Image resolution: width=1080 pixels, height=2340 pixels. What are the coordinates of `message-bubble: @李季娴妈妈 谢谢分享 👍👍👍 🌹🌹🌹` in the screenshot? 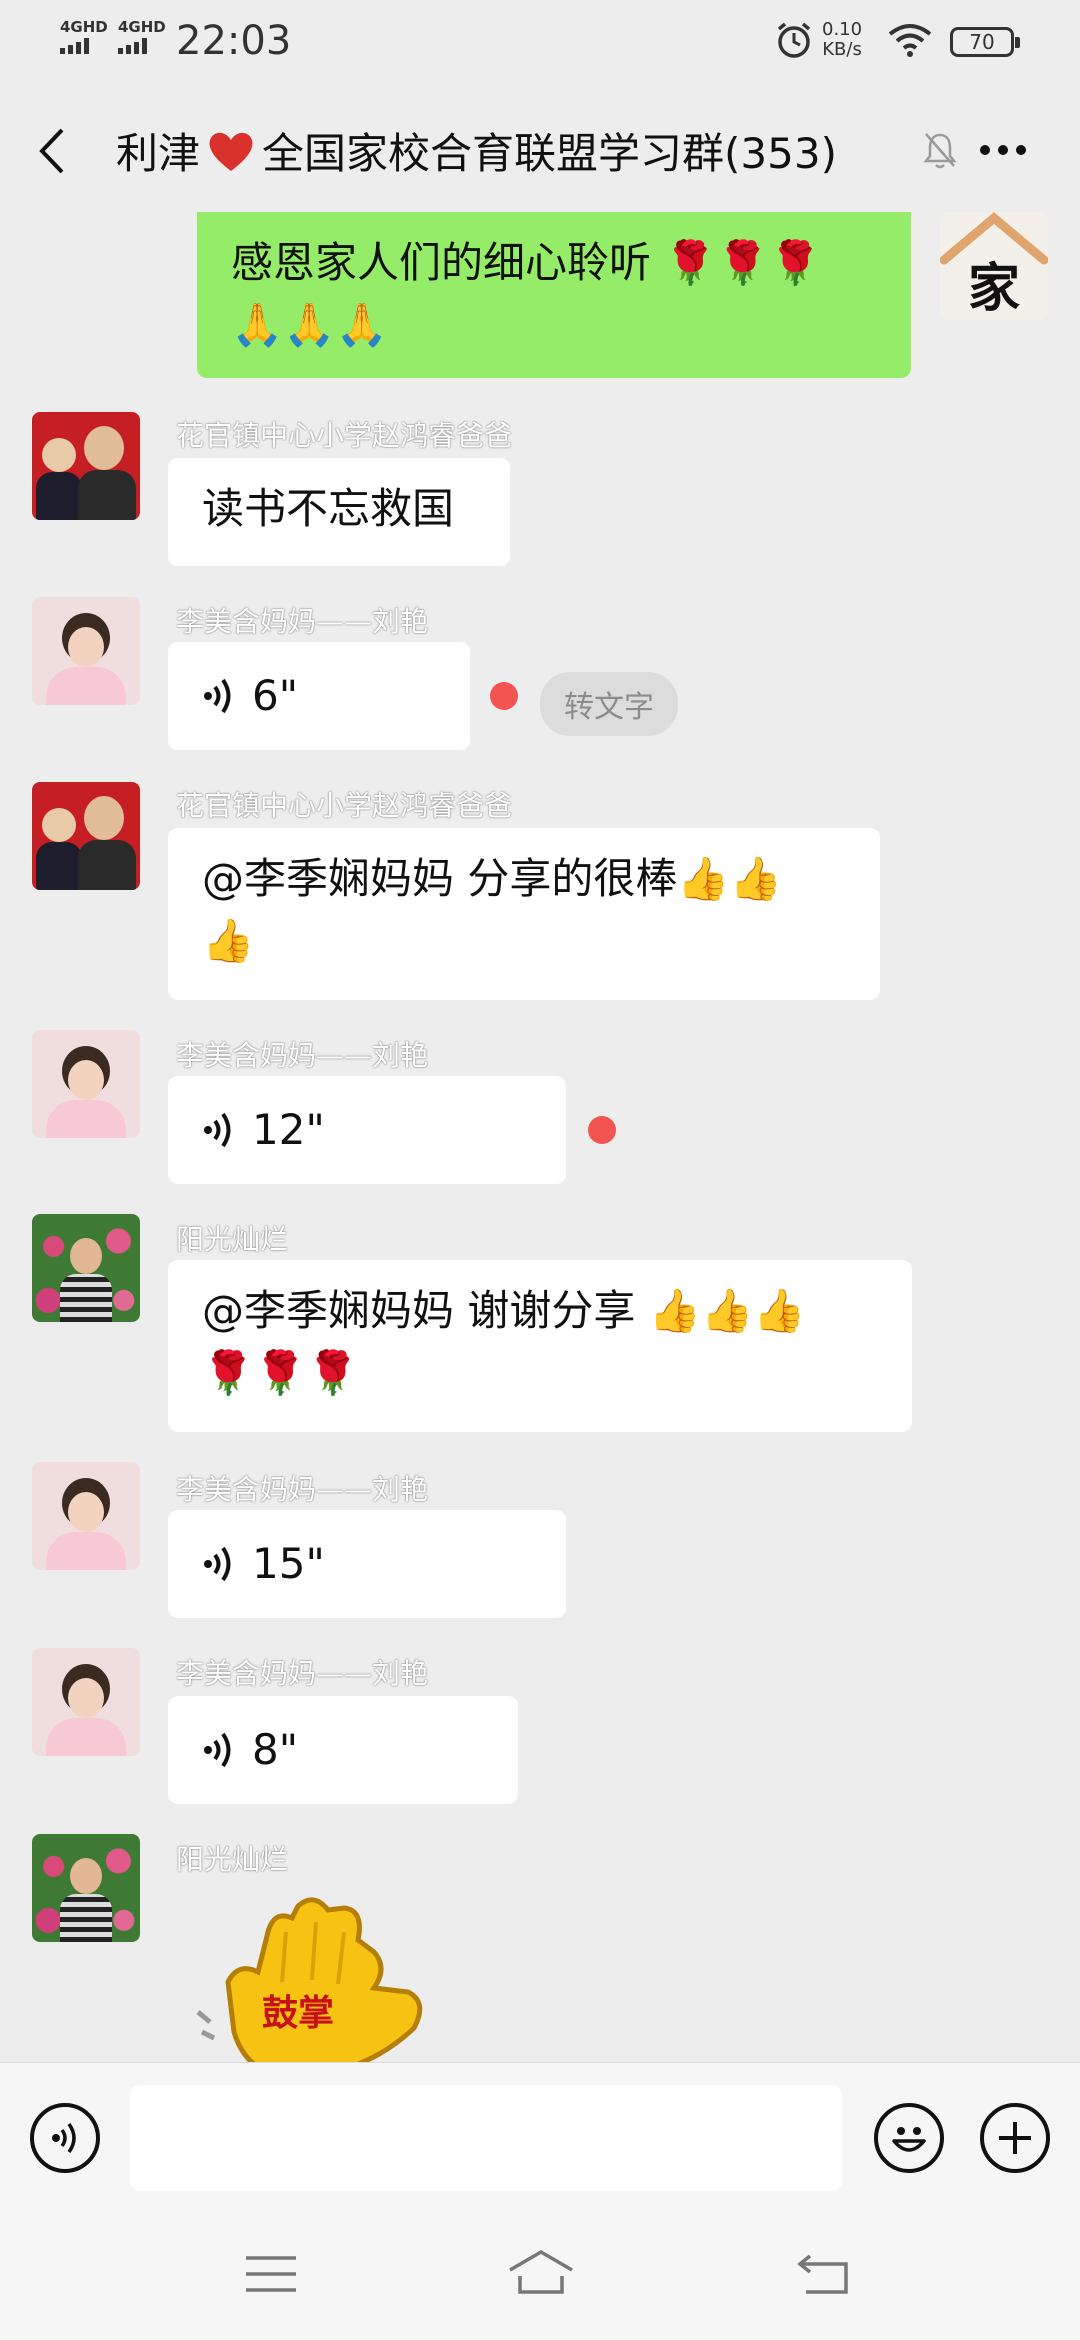 It's located at (540, 1346).